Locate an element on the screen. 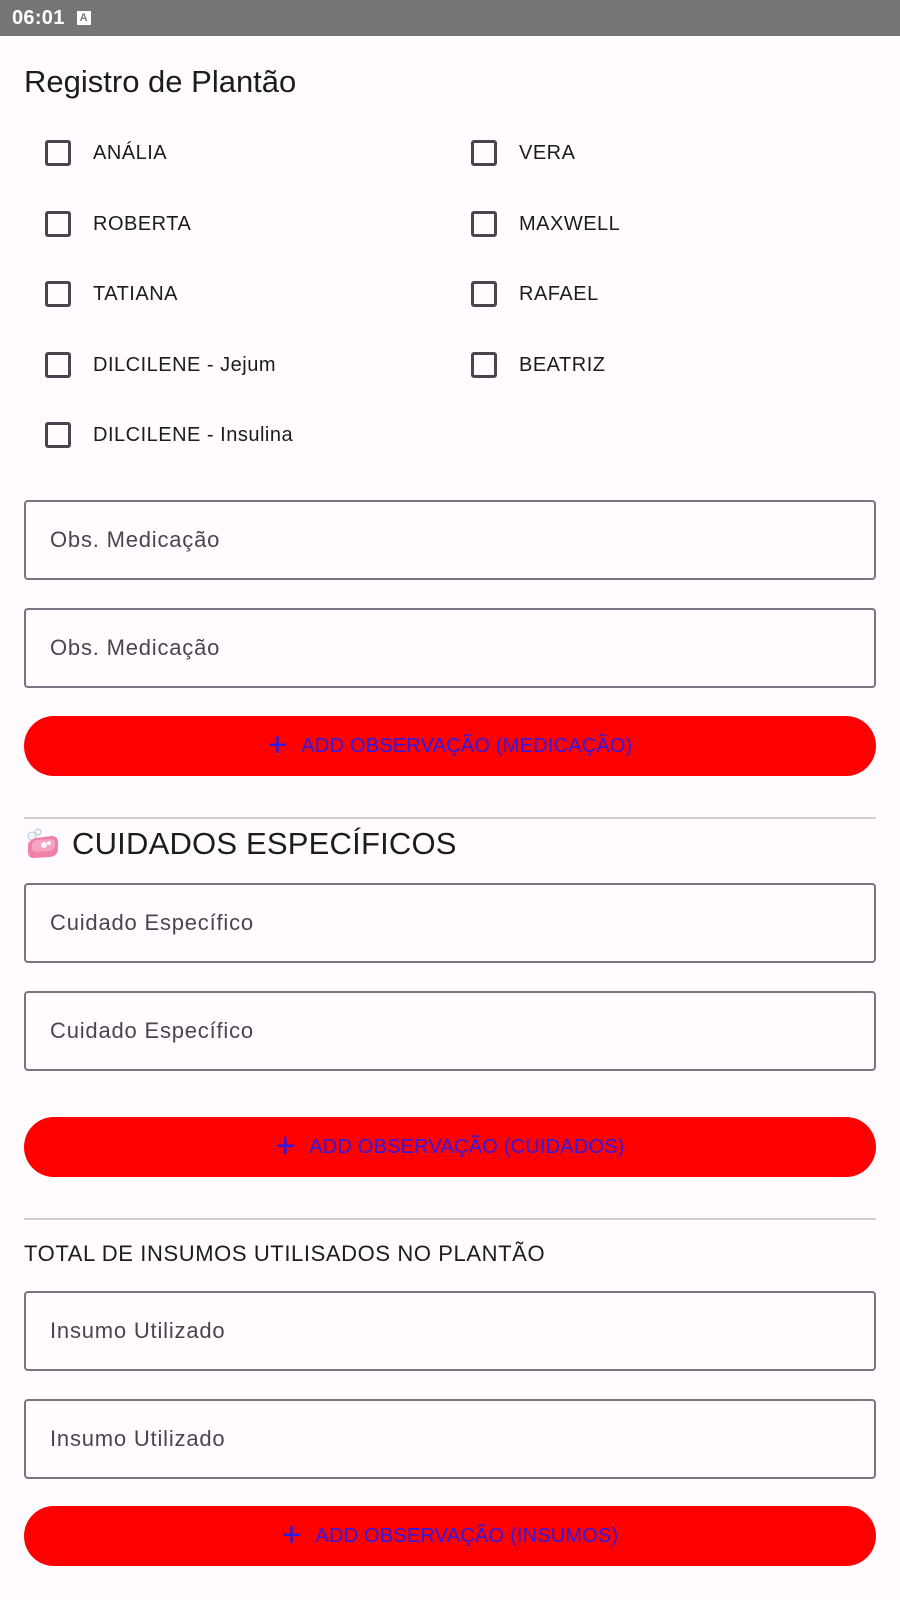 The image size is (900, 1600). cuidados-section-header: CUIDADOS ESPECÍFICOS is located at coordinates (240, 844).